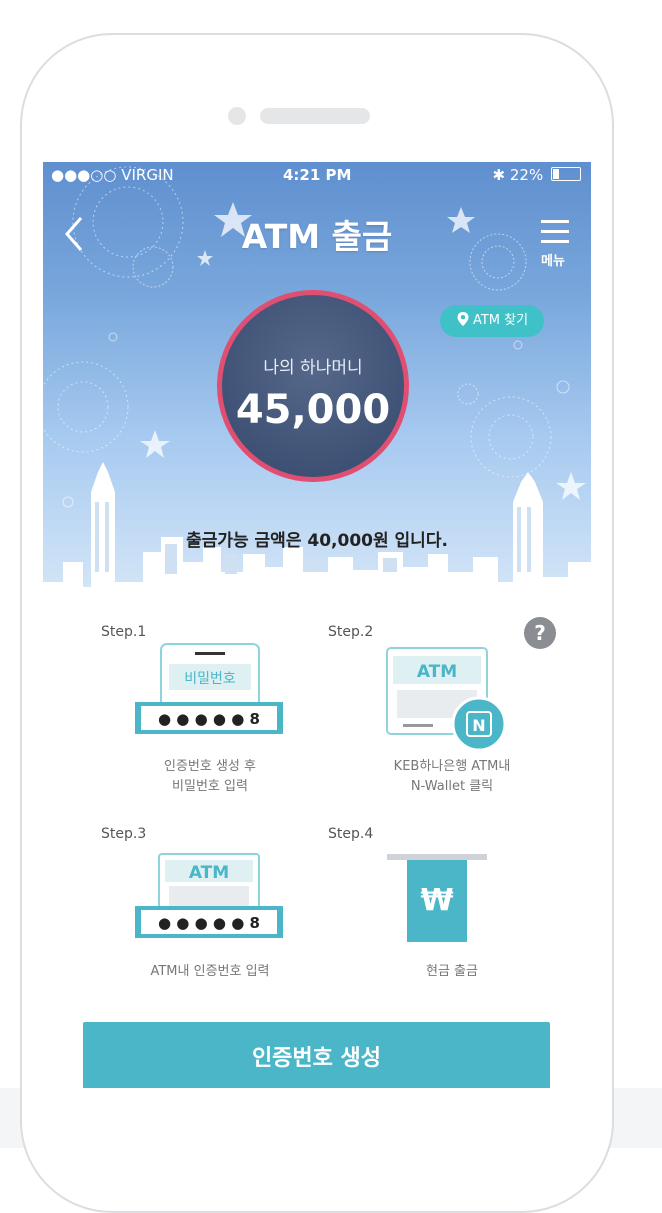 The image size is (662, 1213). I want to click on step-2-caption-line2: N-Wallet 클릭, so click(452, 786).